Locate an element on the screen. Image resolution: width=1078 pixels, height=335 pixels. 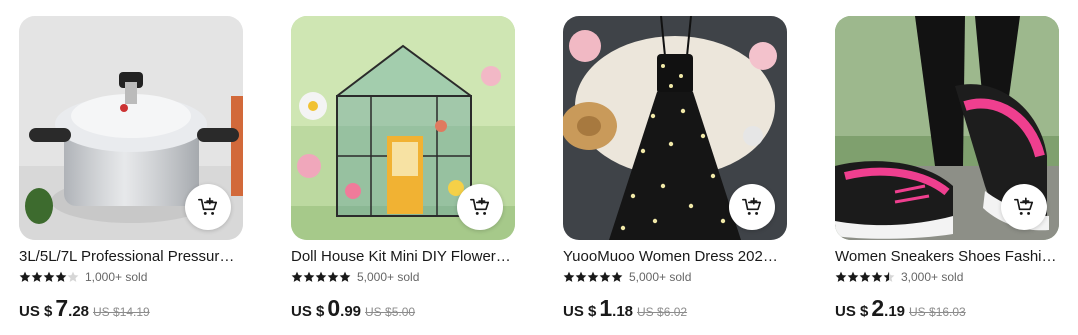
price-decimal: .19 is located at coordinates (895, 311).